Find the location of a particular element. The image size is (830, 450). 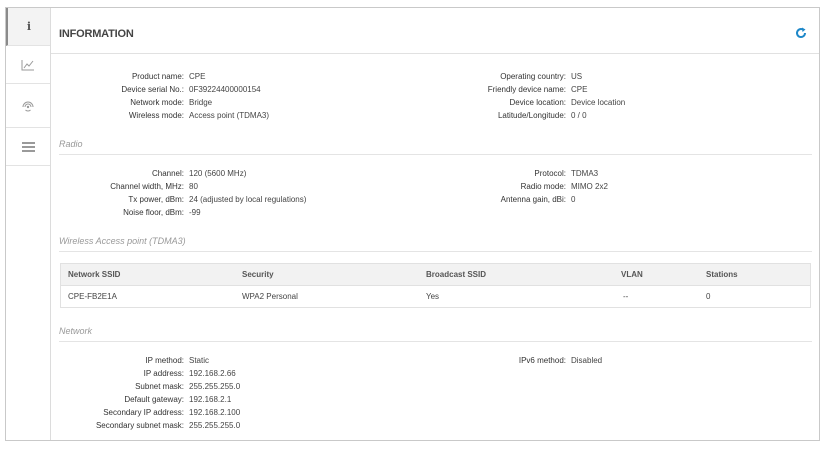

refresh-icon is located at coordinates (801, 33).